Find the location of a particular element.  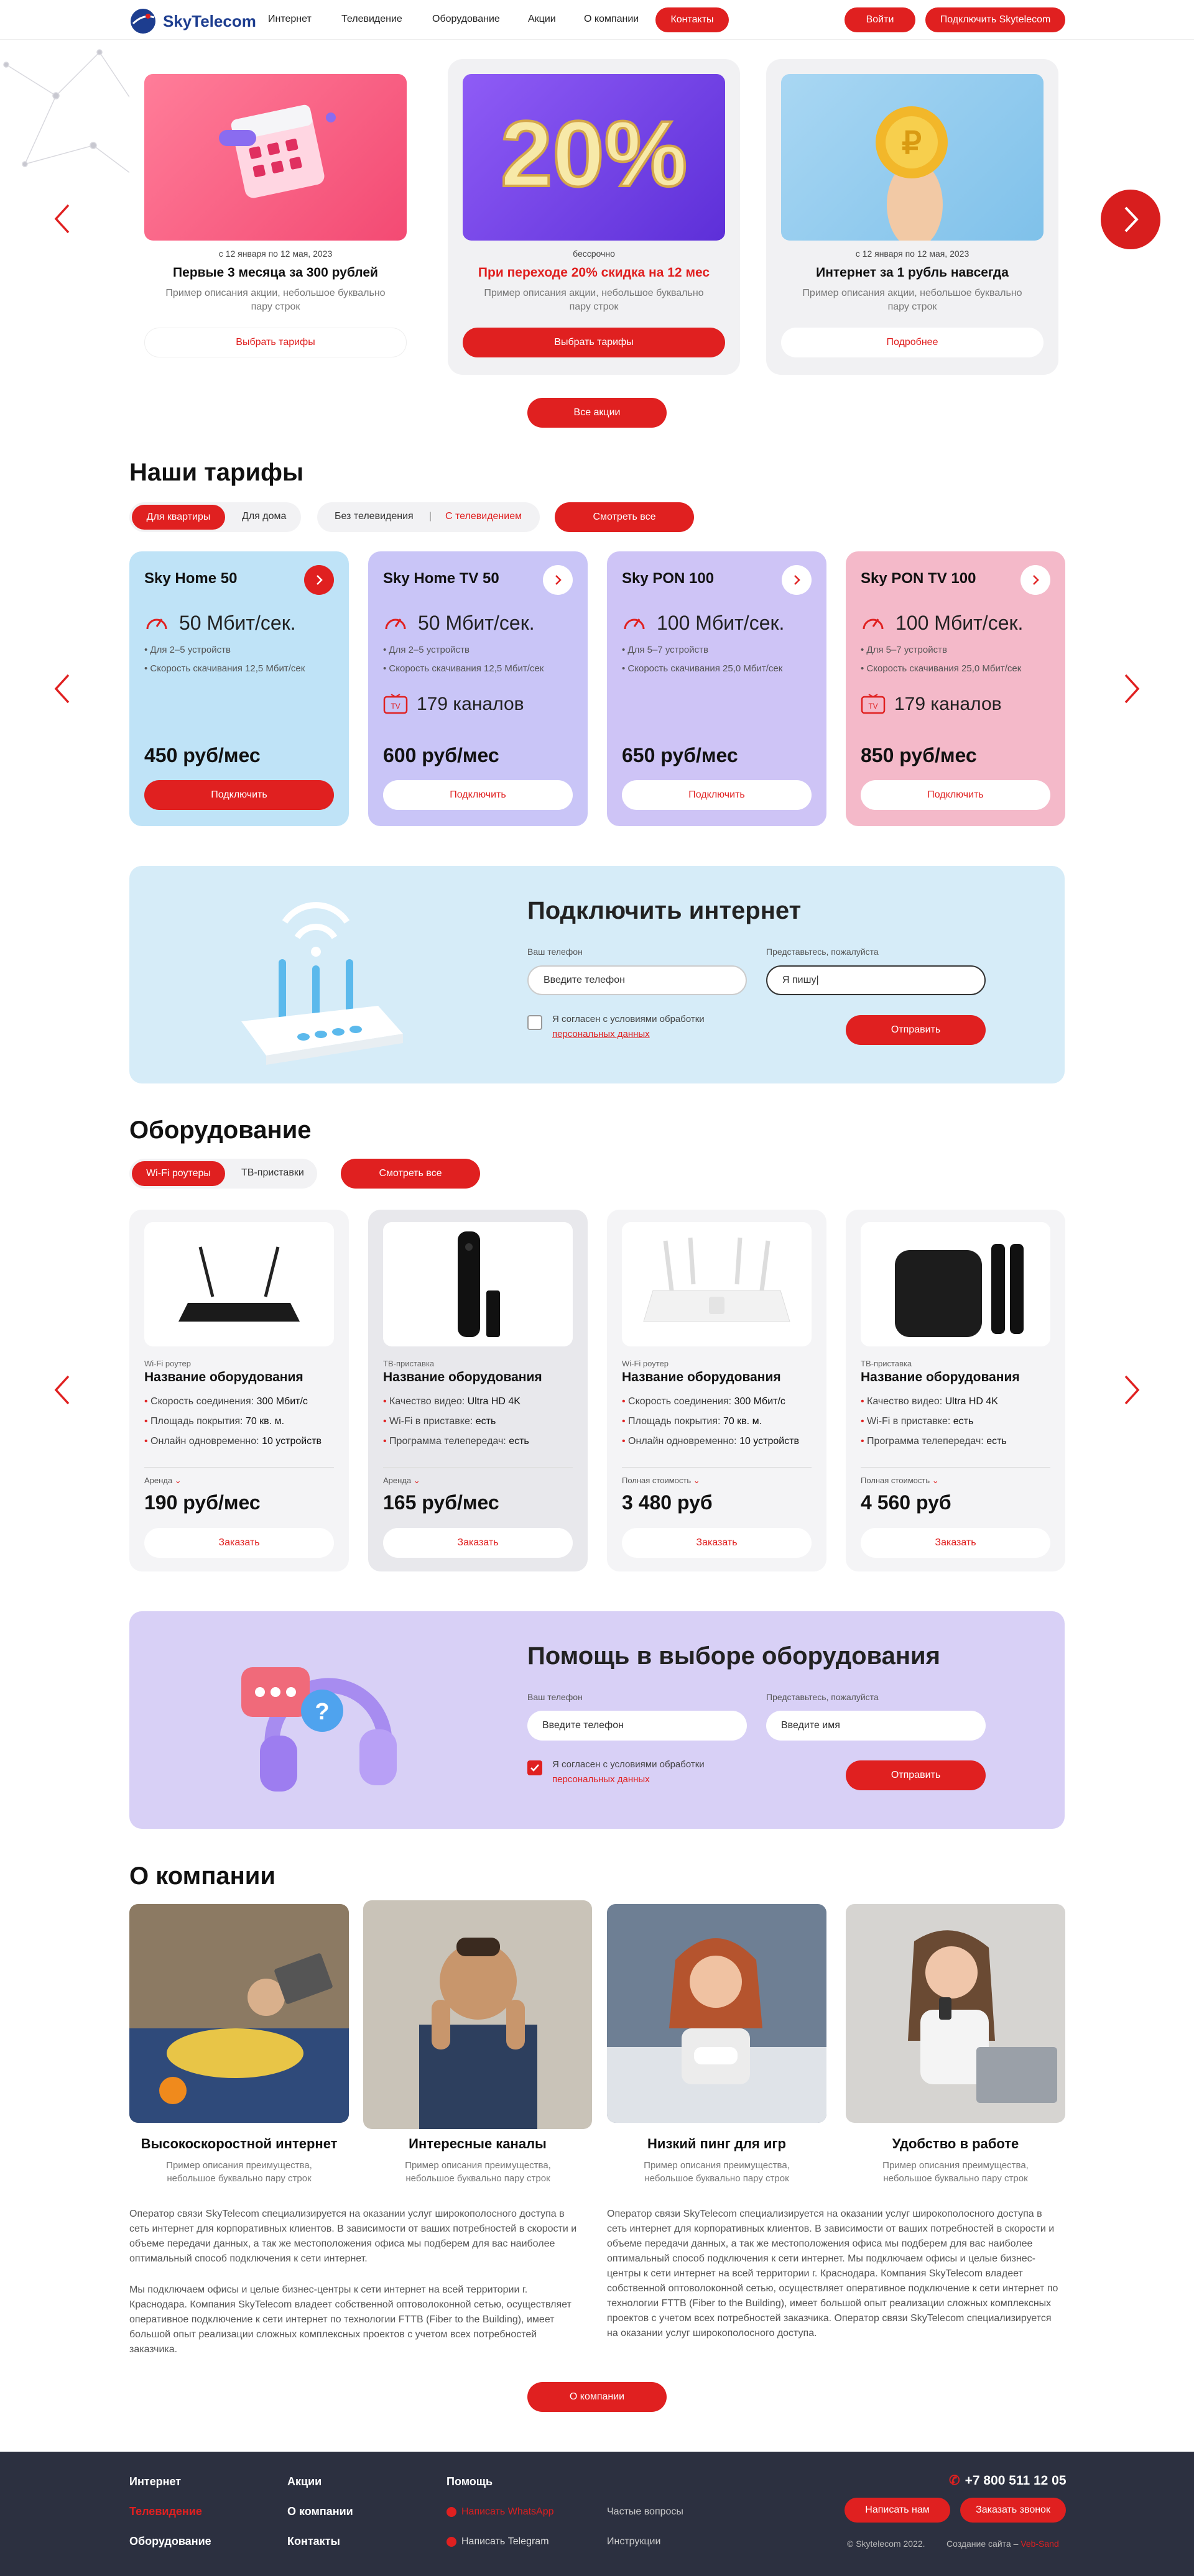

name-input: Введите имя is located at coordinates (876, 1726).